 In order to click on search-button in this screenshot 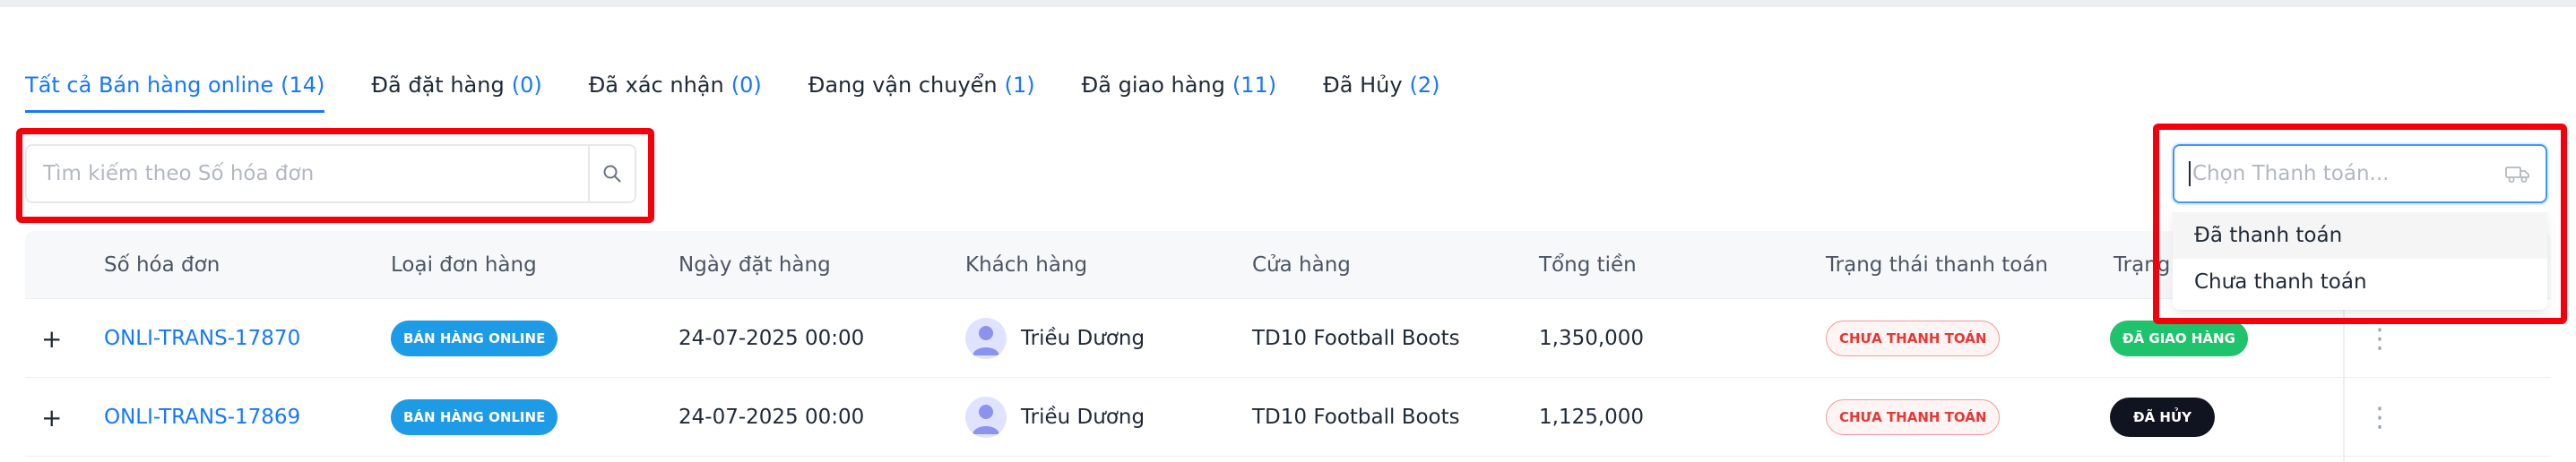, I will do `click(611, 173)`.